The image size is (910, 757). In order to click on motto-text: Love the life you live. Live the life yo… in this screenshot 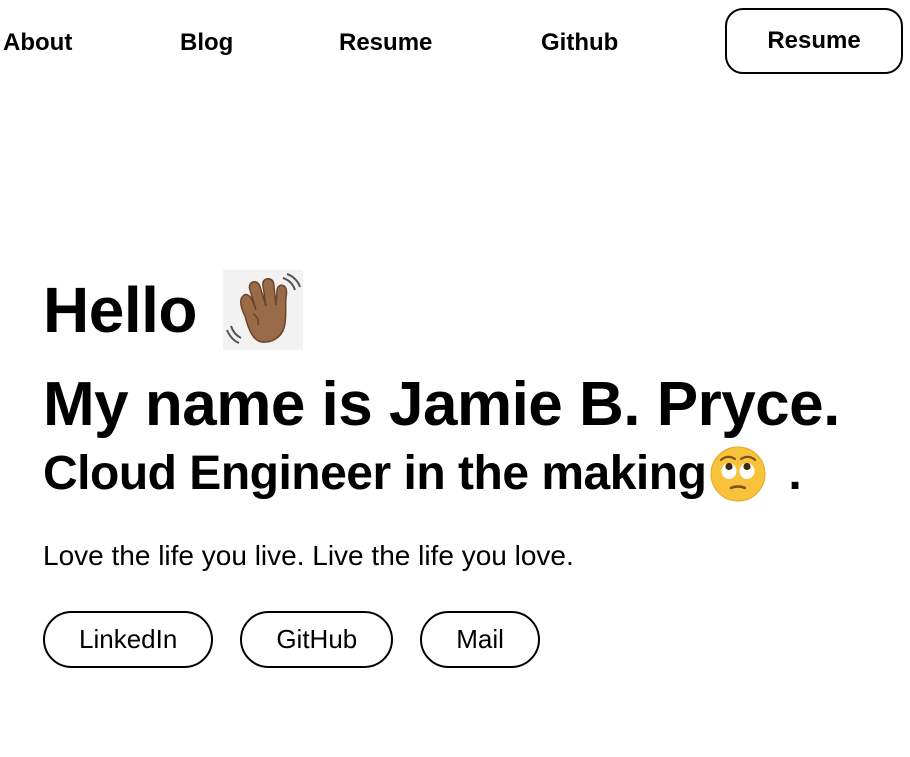, I will do `click(308, 555)`.